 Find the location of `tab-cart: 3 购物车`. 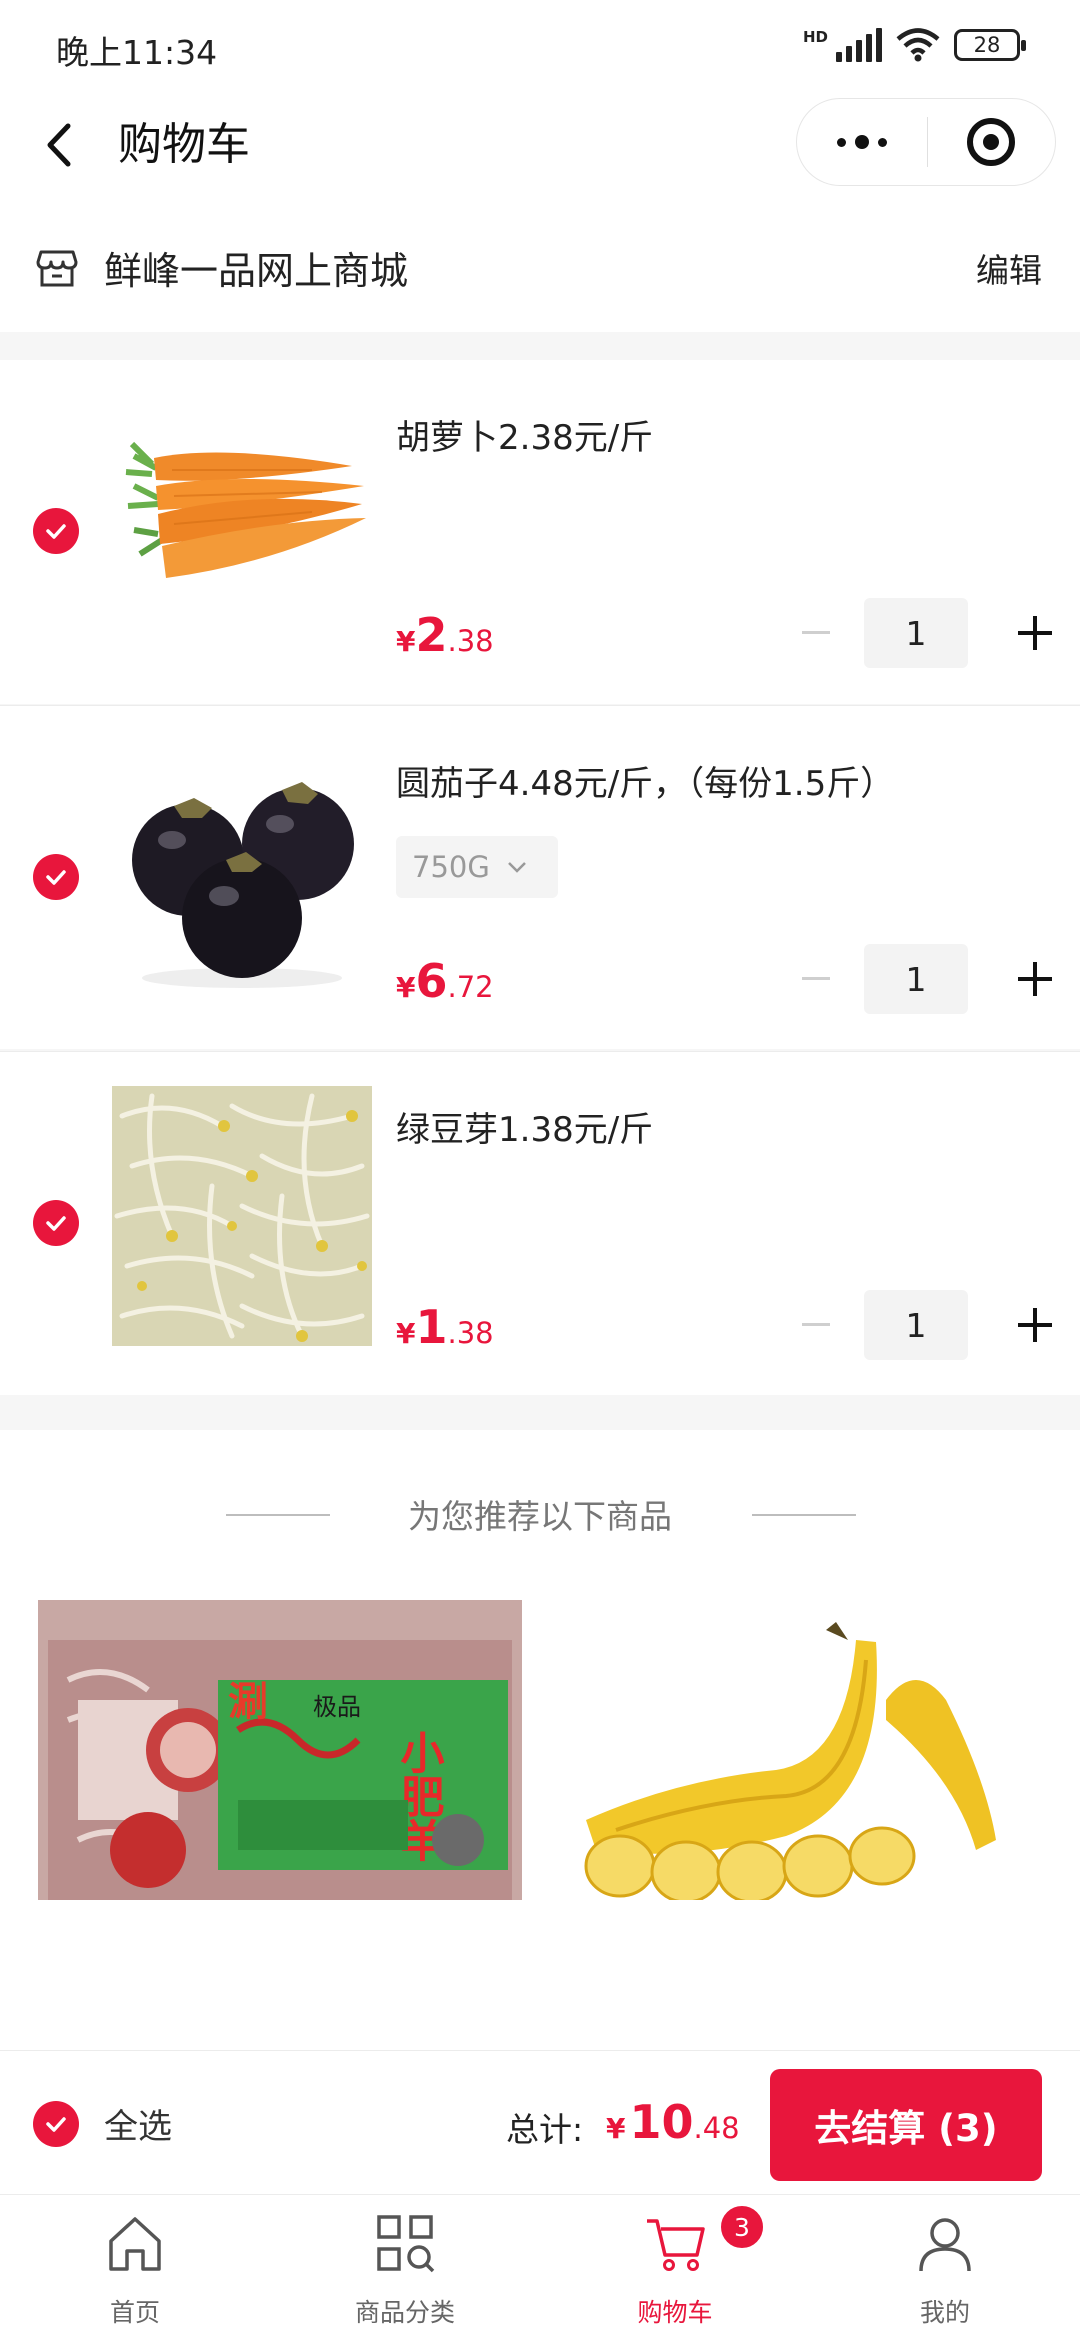

tab-cart: 3 购物车 is located at coordinates (675, 2267).